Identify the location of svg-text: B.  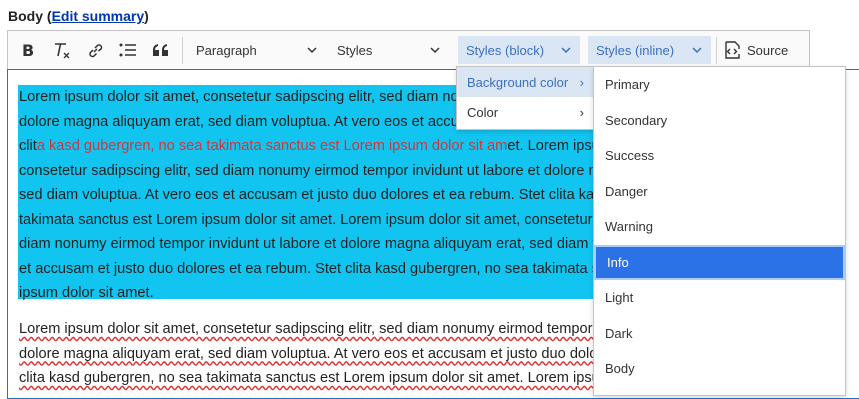
(28, 50).